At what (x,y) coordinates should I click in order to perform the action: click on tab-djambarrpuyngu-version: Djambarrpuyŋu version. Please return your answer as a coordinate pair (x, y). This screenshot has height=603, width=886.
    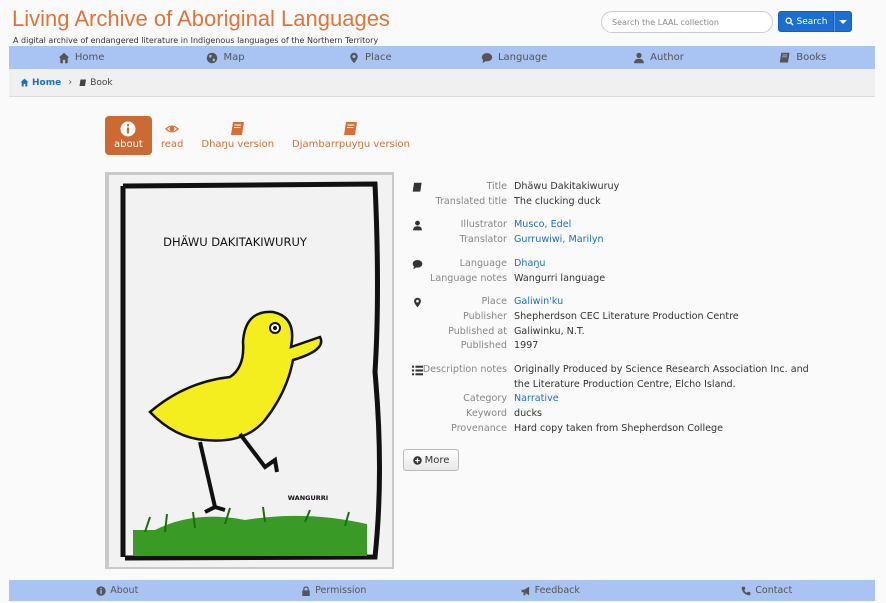
    Looking at the image, I should click on (351, 135).